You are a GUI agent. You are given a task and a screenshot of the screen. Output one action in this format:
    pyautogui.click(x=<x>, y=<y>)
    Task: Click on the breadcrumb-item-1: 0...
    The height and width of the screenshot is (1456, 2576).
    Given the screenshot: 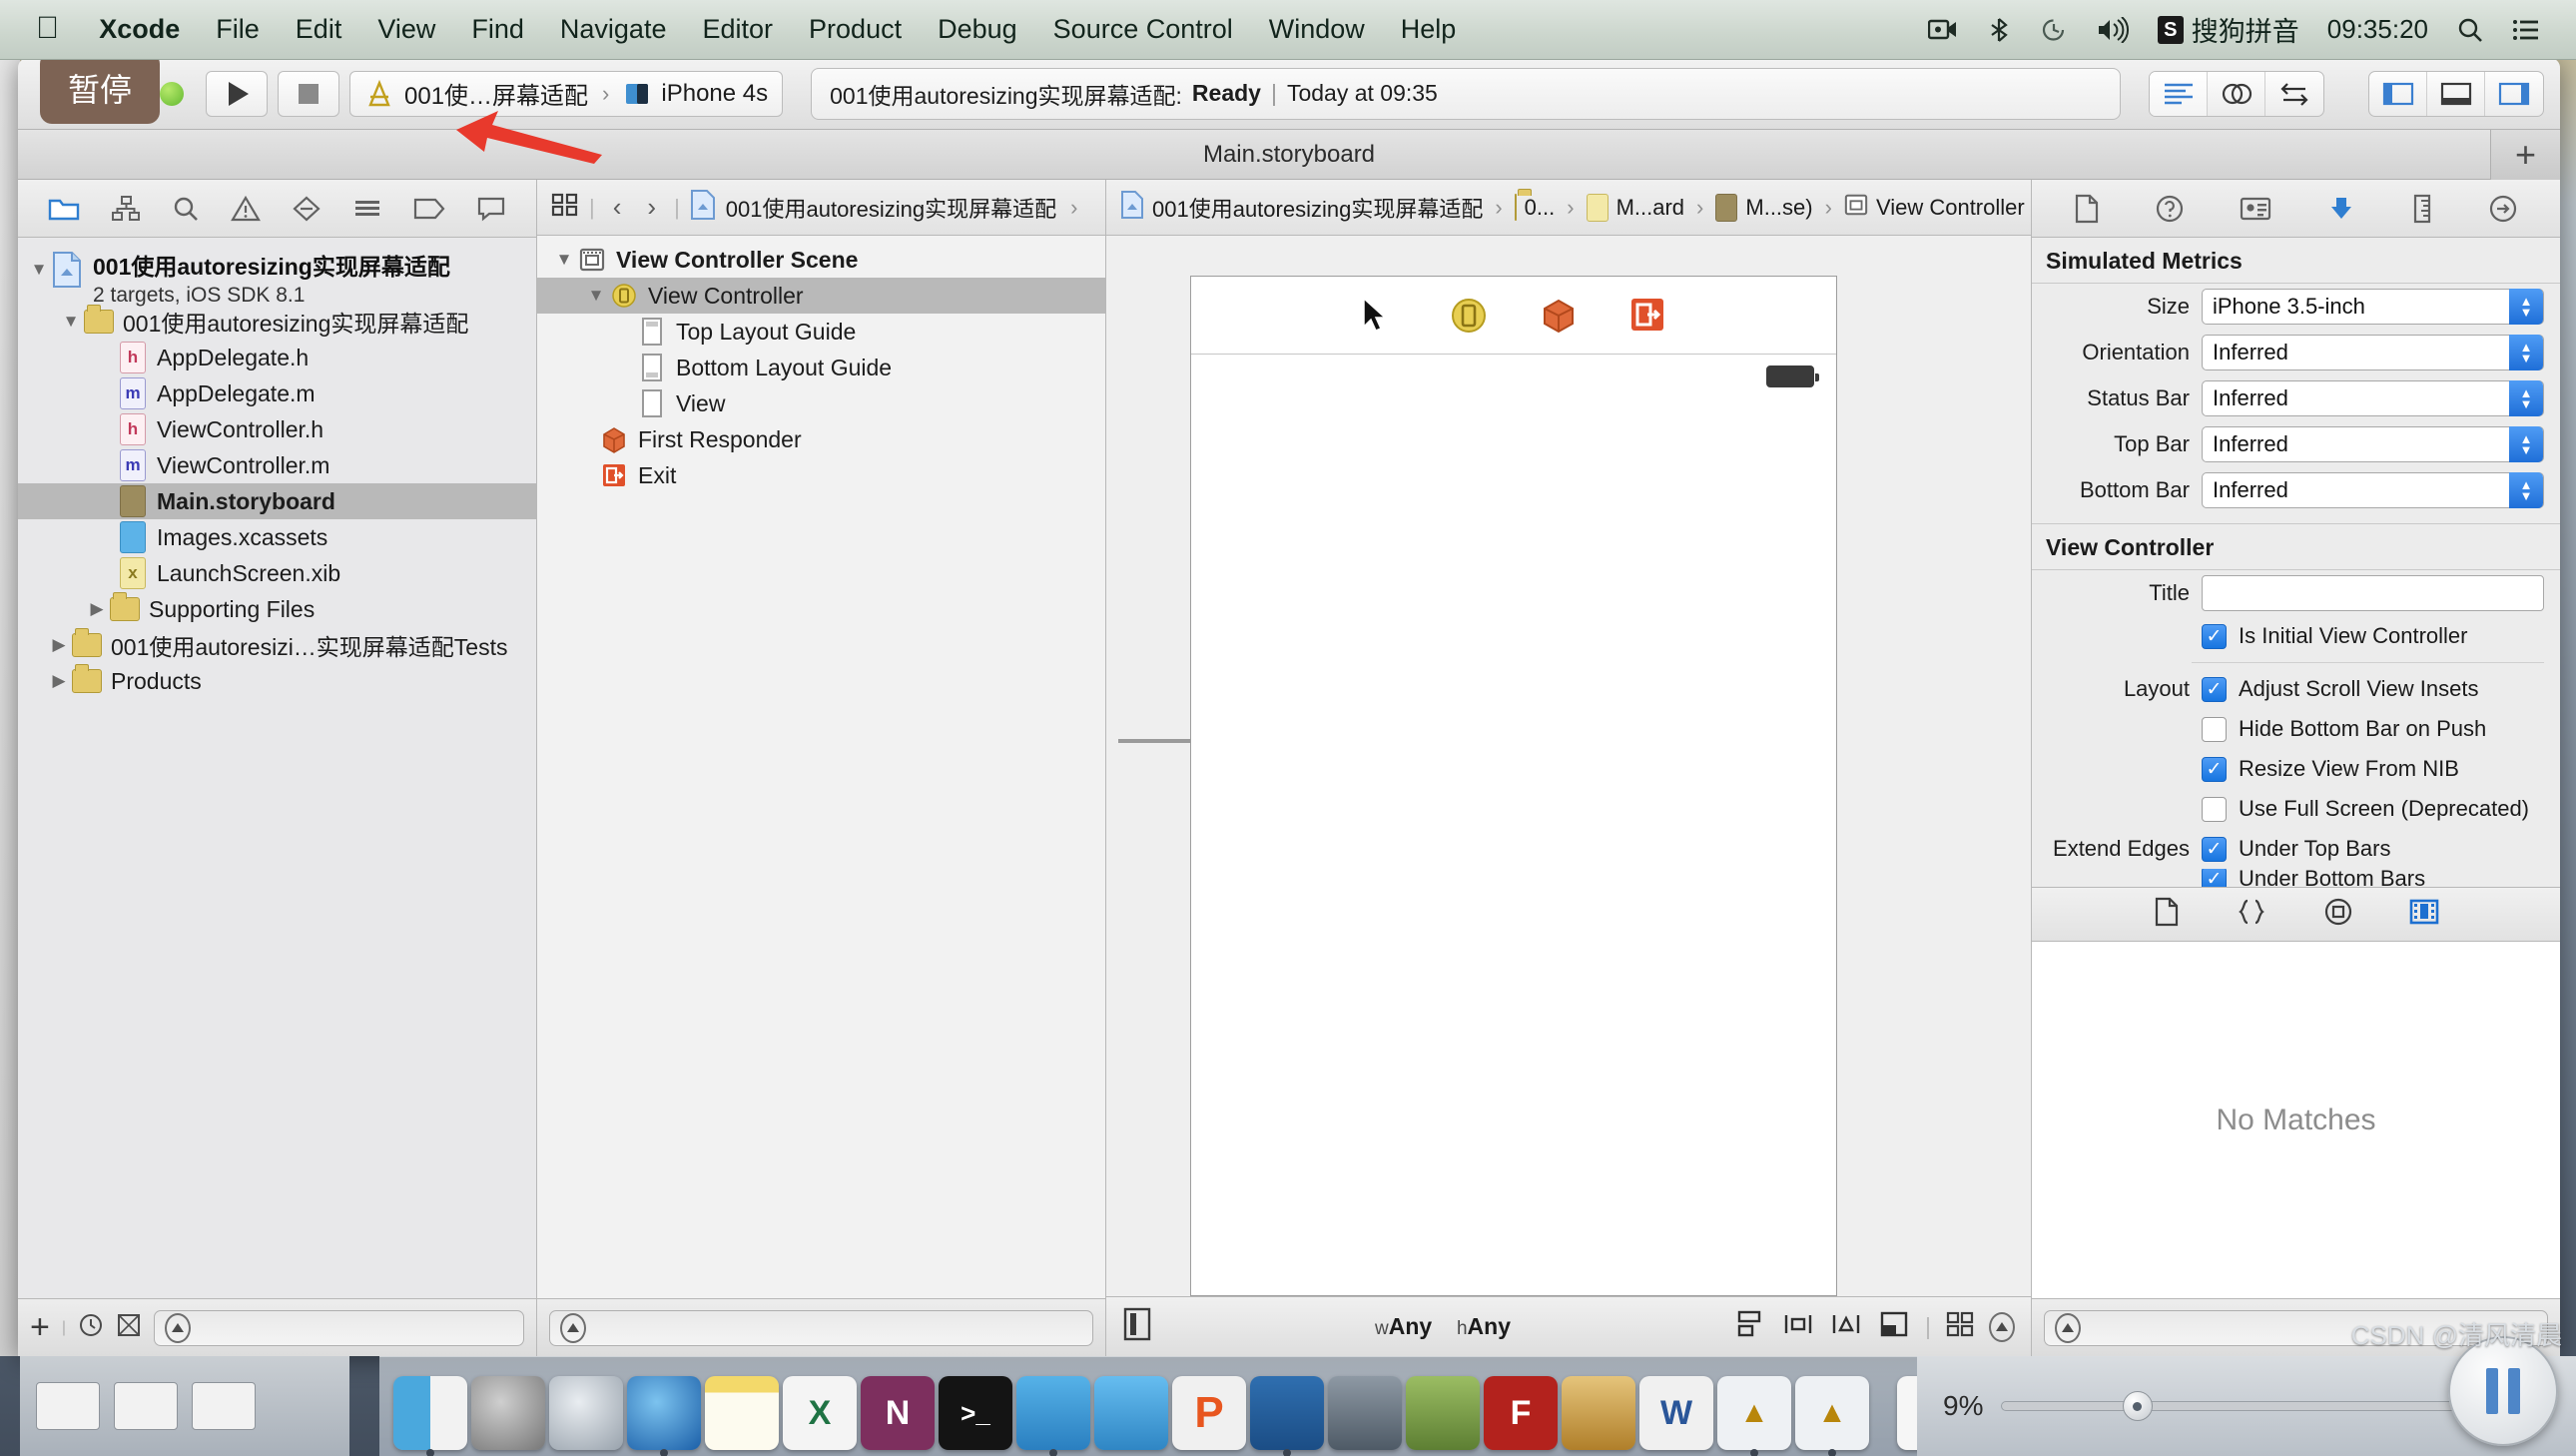 What is the action you would take?
    pyautogui.click(x=1541, y=208)
    